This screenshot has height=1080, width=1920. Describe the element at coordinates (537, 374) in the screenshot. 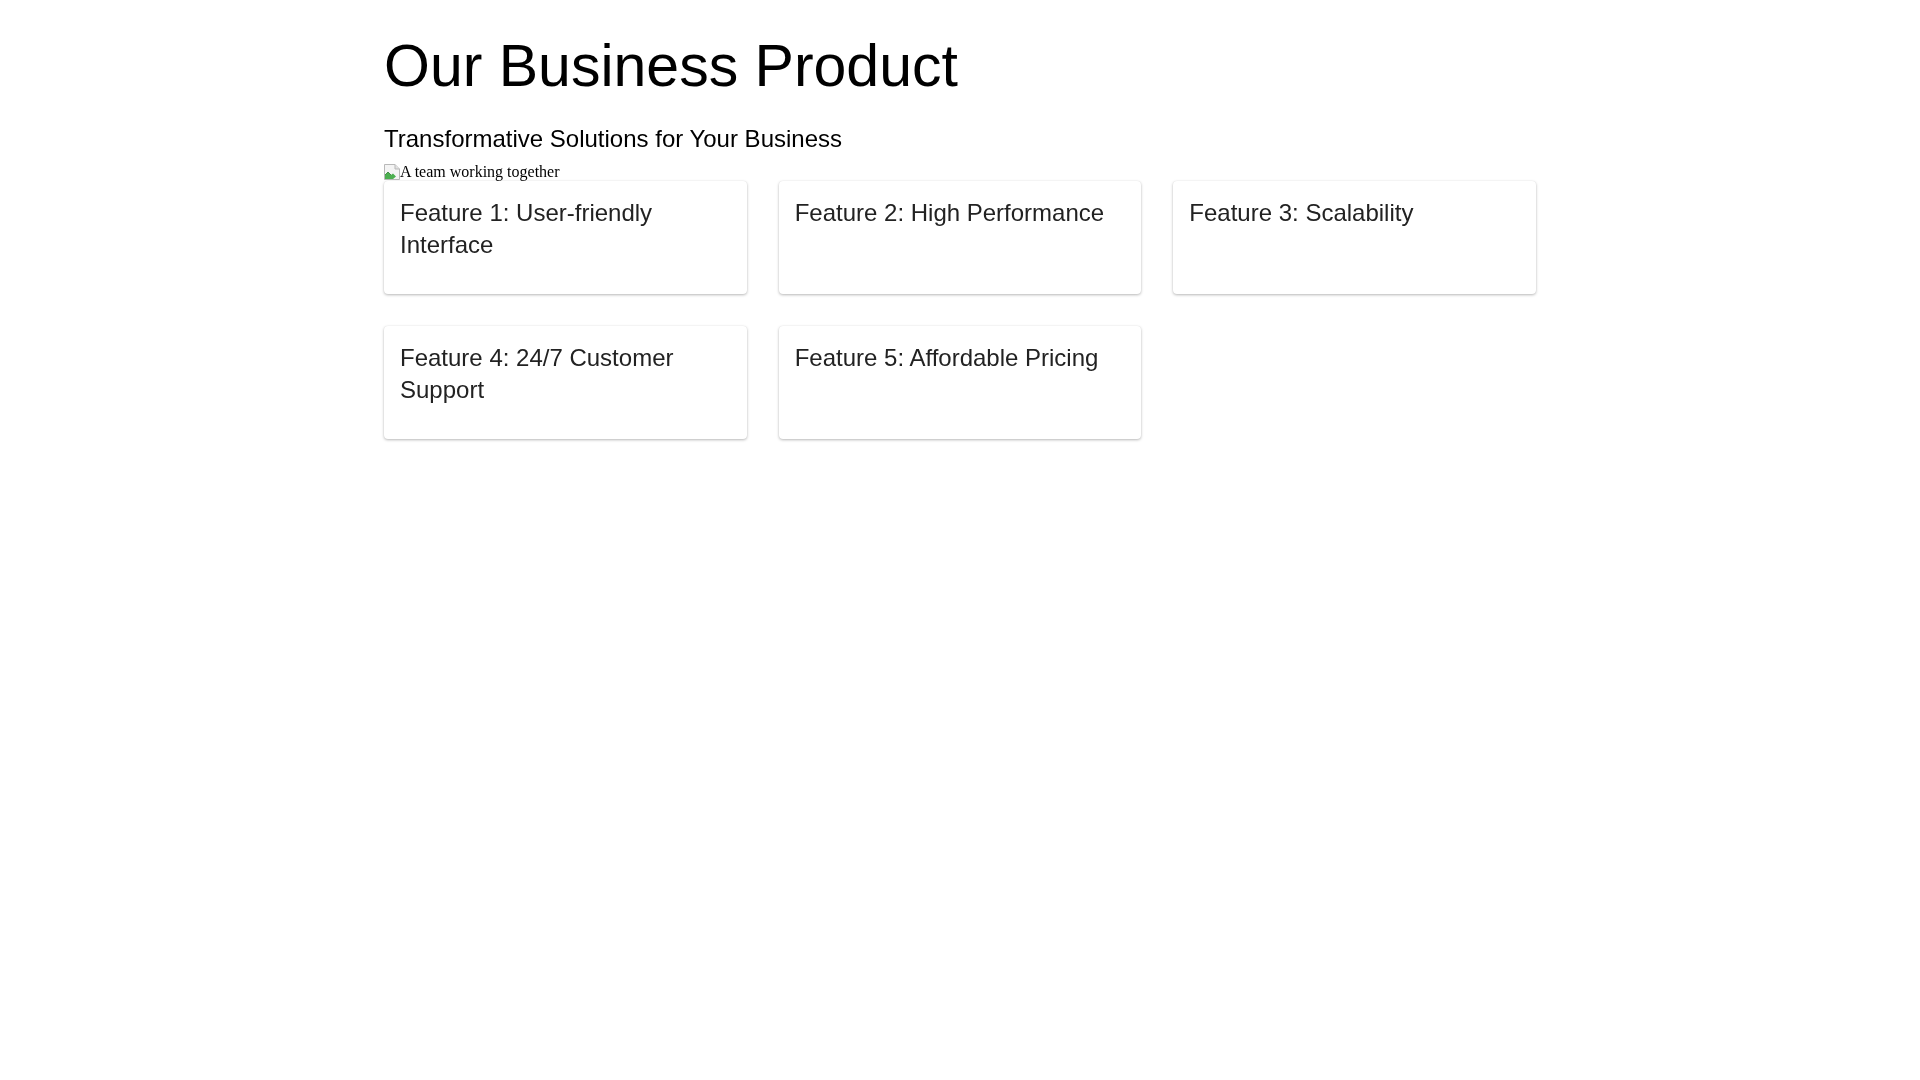

I see `feature-title: Feature 4: 24/7 Customer Support` at that location.